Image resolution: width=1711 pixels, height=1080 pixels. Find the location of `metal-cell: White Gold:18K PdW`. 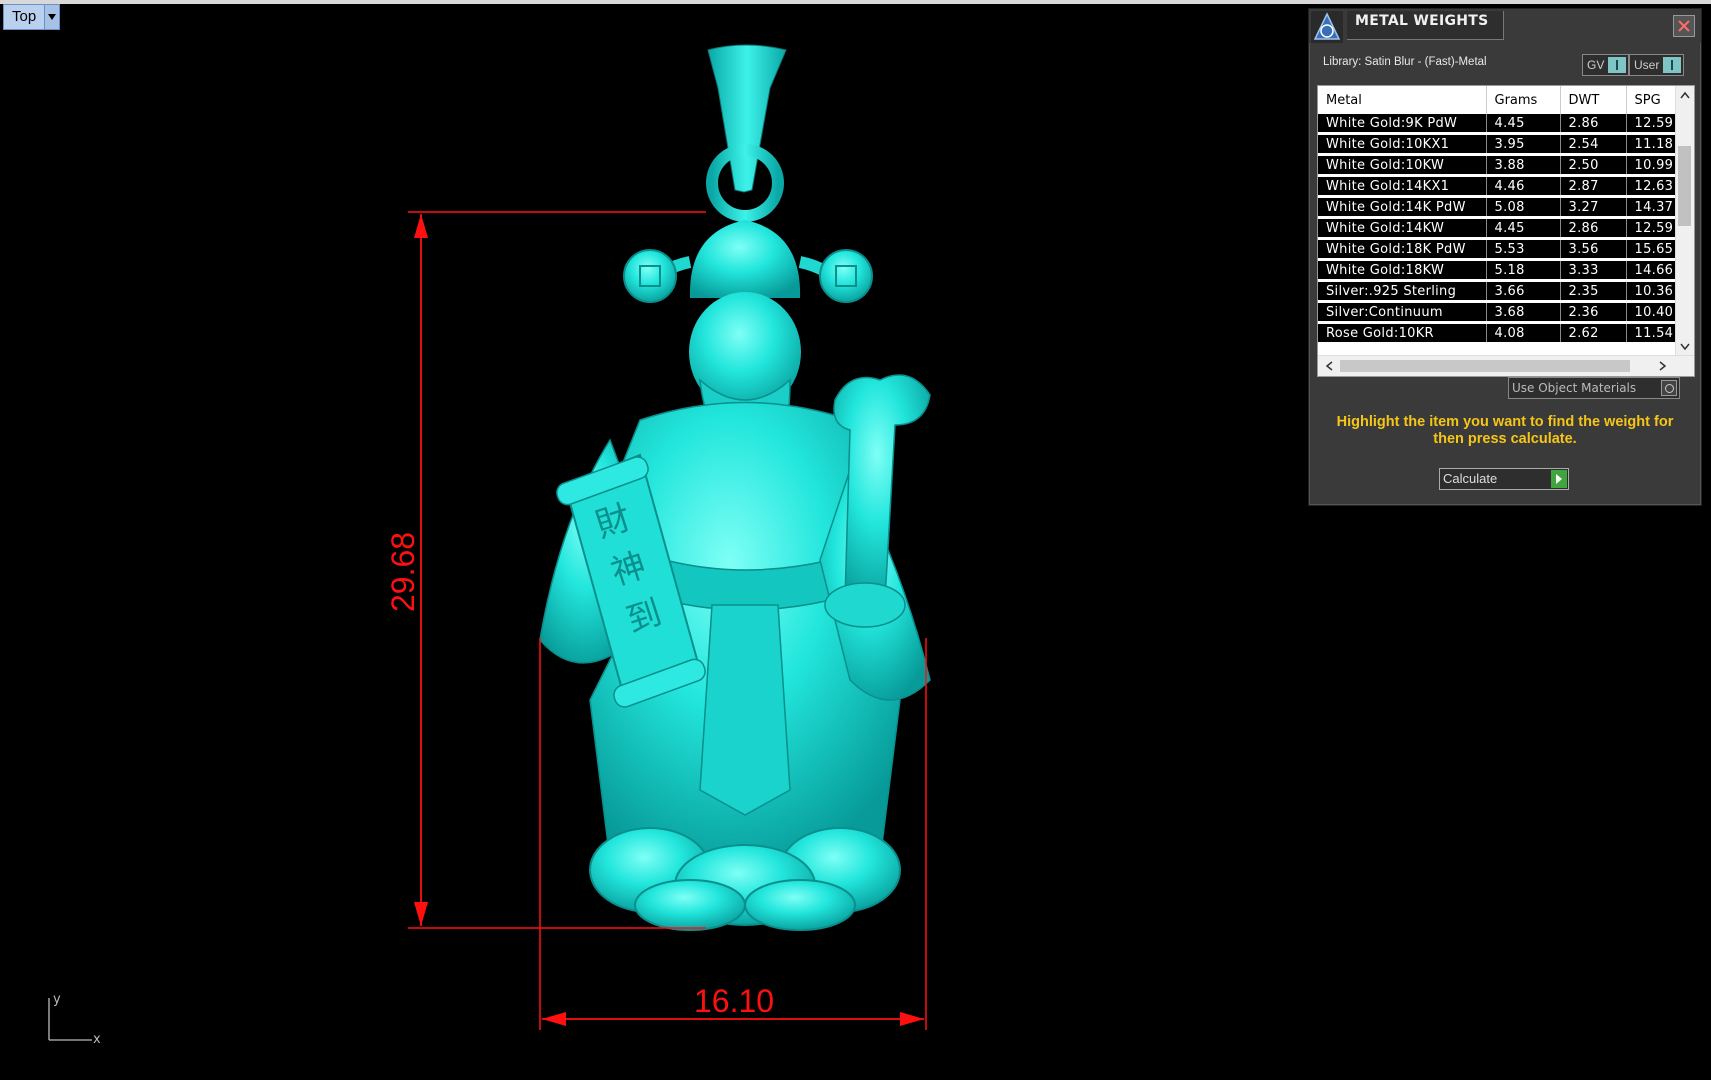

metal-cell: White Gold:18K PdW is located at coordinates (1402, 249).